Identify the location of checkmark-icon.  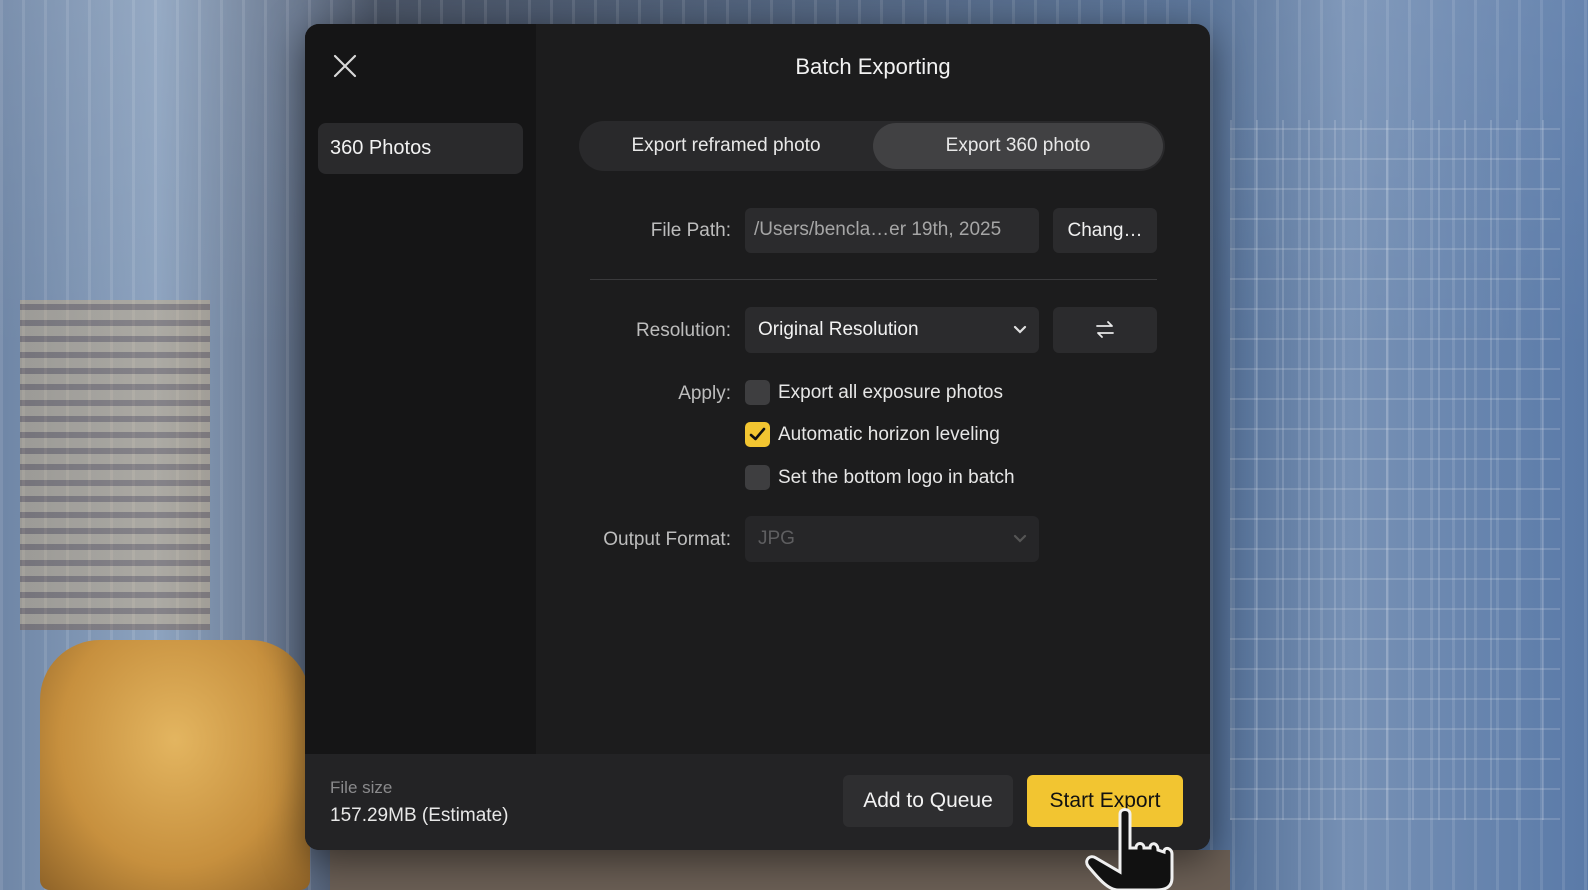
(757, 434).